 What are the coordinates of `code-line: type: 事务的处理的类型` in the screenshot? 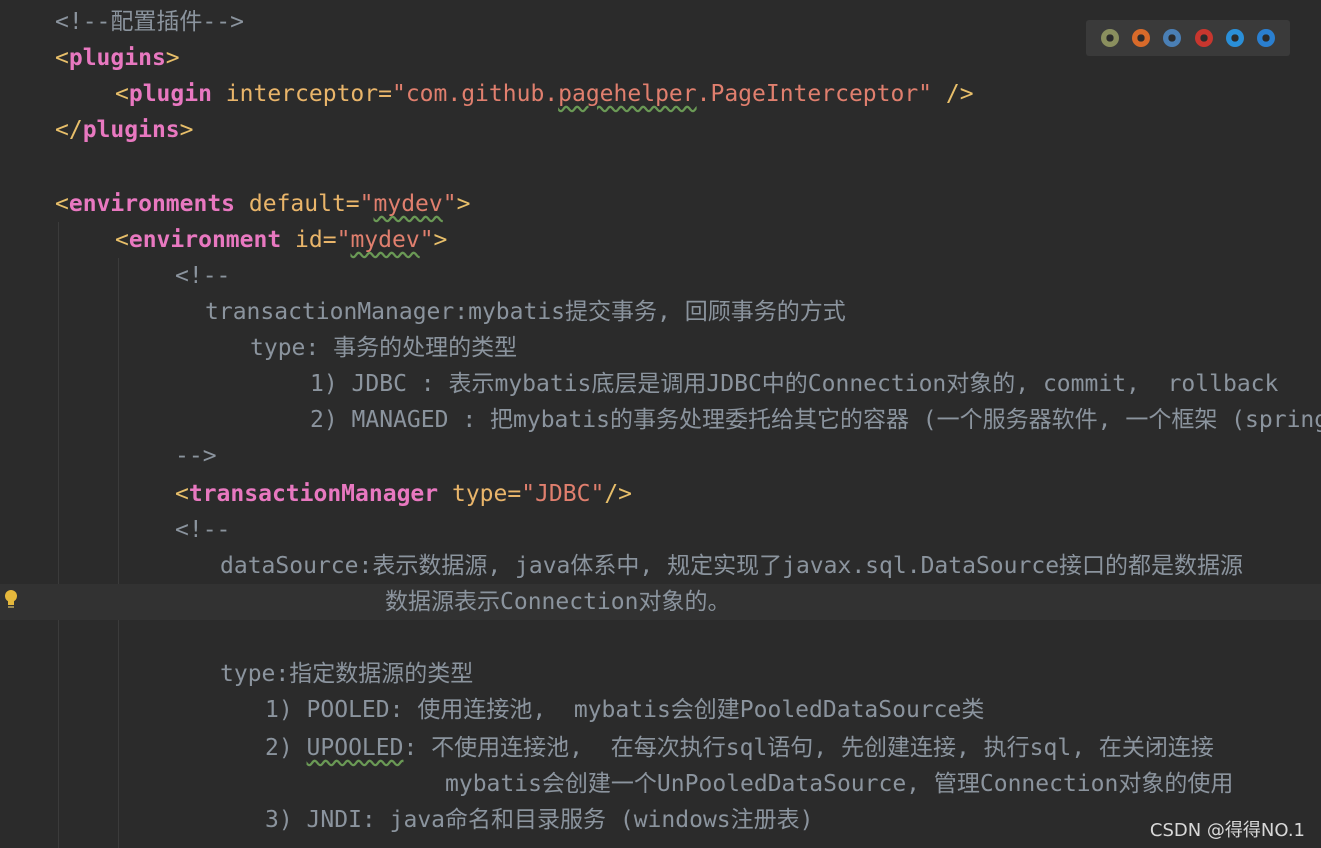 It's located at (660, 348).